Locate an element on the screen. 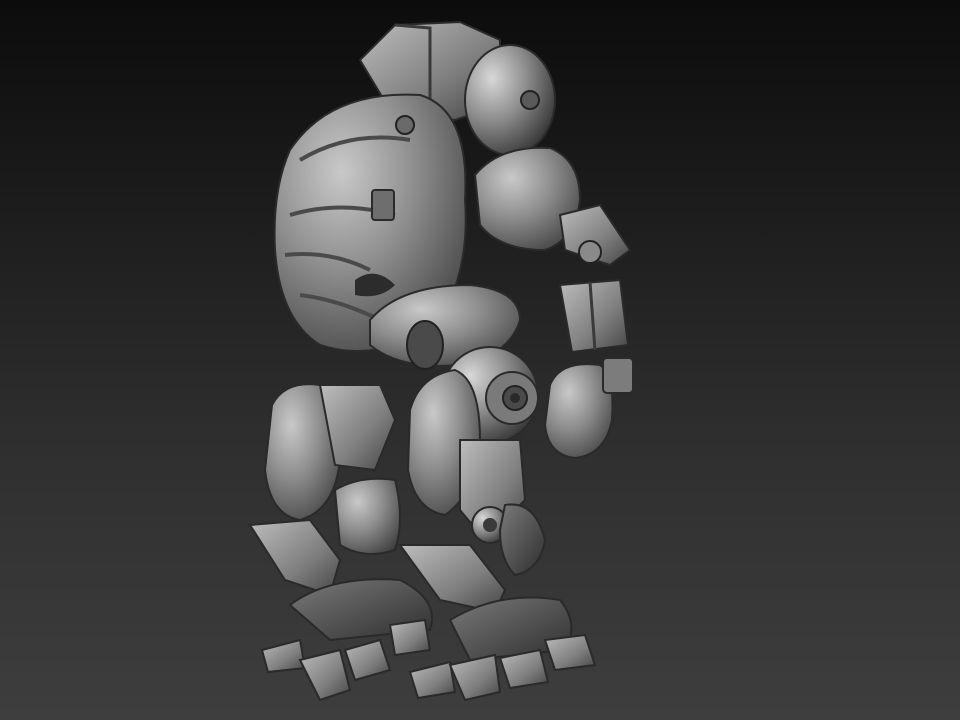  foot-right is located at coordinates (502, 649).